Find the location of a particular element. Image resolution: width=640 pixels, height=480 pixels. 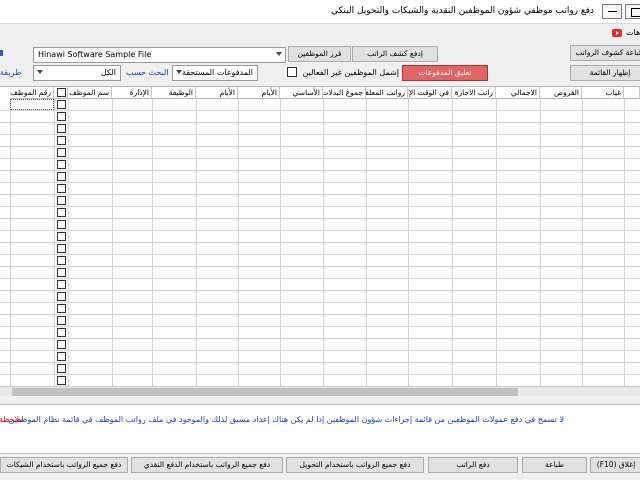

pay-all-transfer-button: دفع جميع الرواتب باستخدام التحويل is located at coordinates (355, 465).